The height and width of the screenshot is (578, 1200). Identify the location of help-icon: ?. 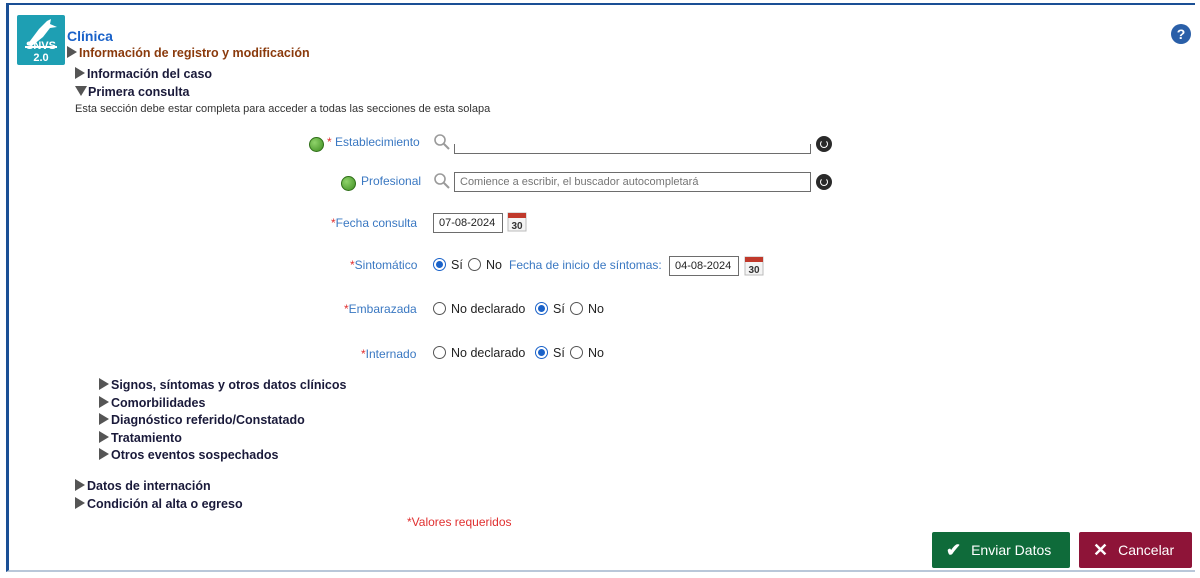
(1181, 34).